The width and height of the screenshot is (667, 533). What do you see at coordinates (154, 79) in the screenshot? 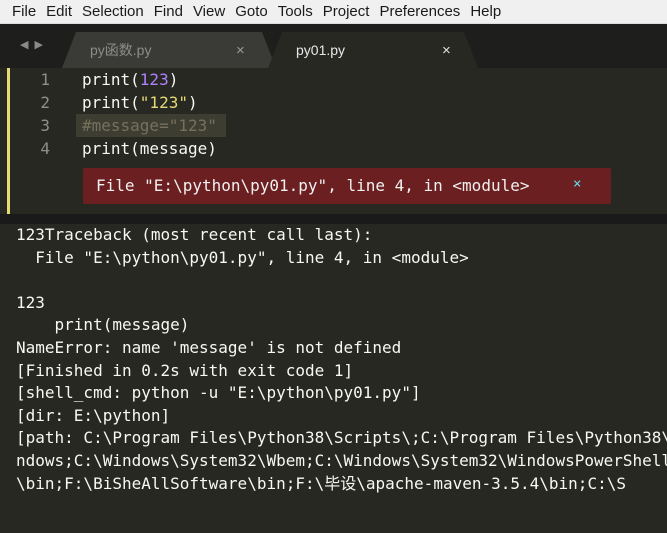
I see `code-token: 123` at bounding box center [154, 79].